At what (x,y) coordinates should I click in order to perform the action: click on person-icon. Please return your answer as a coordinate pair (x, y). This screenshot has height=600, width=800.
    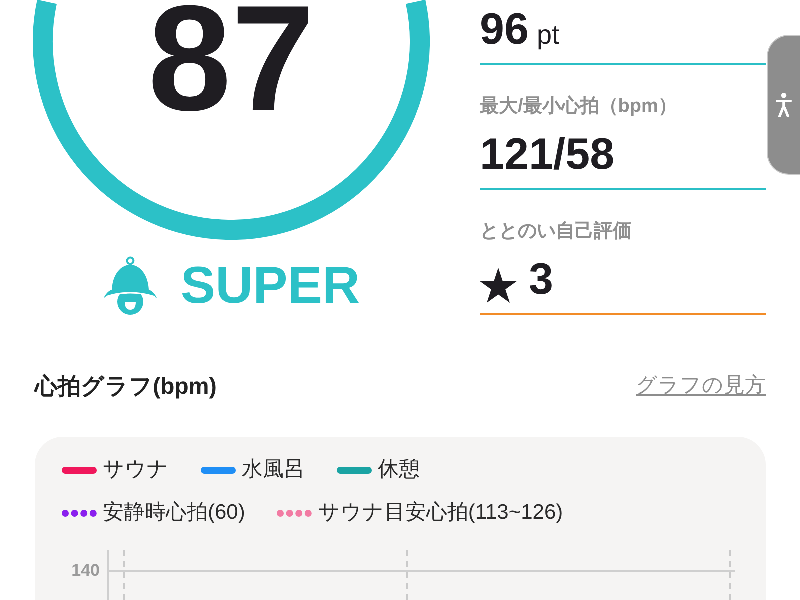
    Looking at the image, I should click on (784, 105).